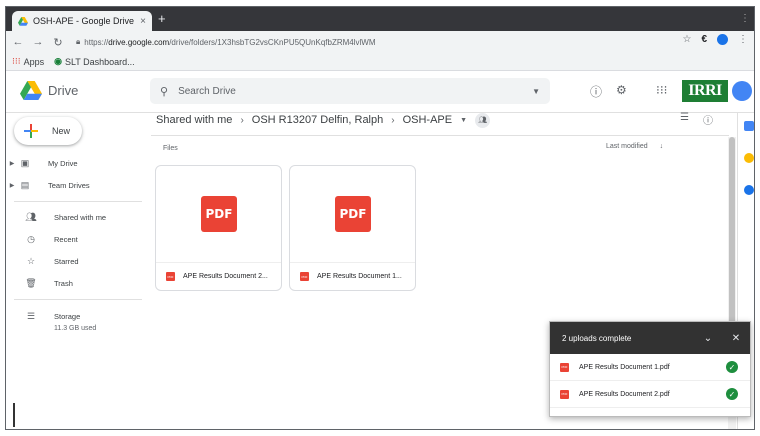  I want to click on trash-icon: 🗑︎, so click(31, 282).